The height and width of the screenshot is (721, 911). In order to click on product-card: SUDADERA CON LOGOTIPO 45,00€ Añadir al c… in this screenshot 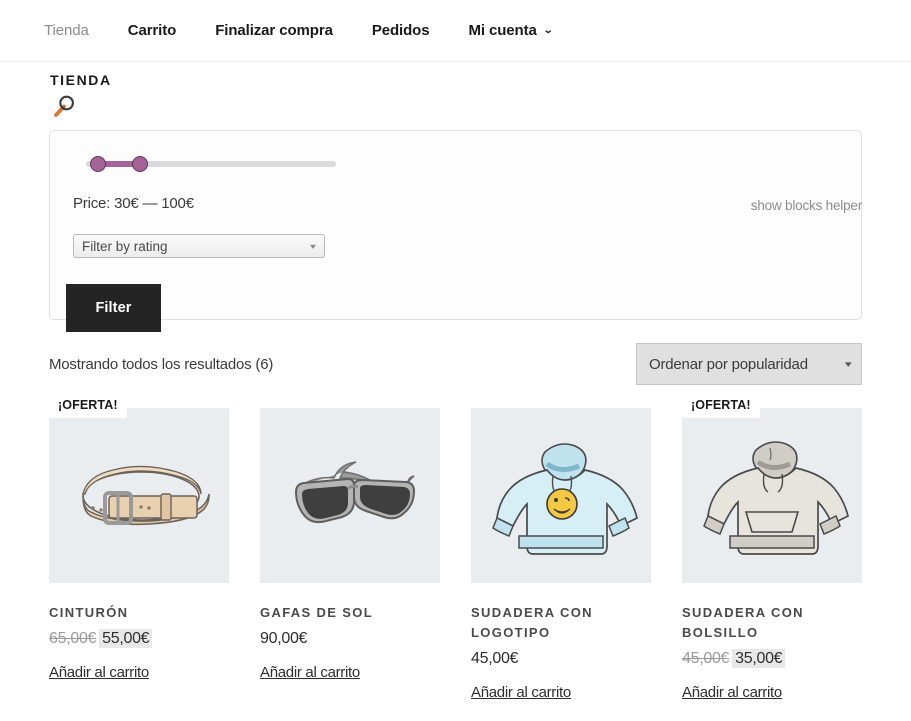, I will do `click(561, 555)`.